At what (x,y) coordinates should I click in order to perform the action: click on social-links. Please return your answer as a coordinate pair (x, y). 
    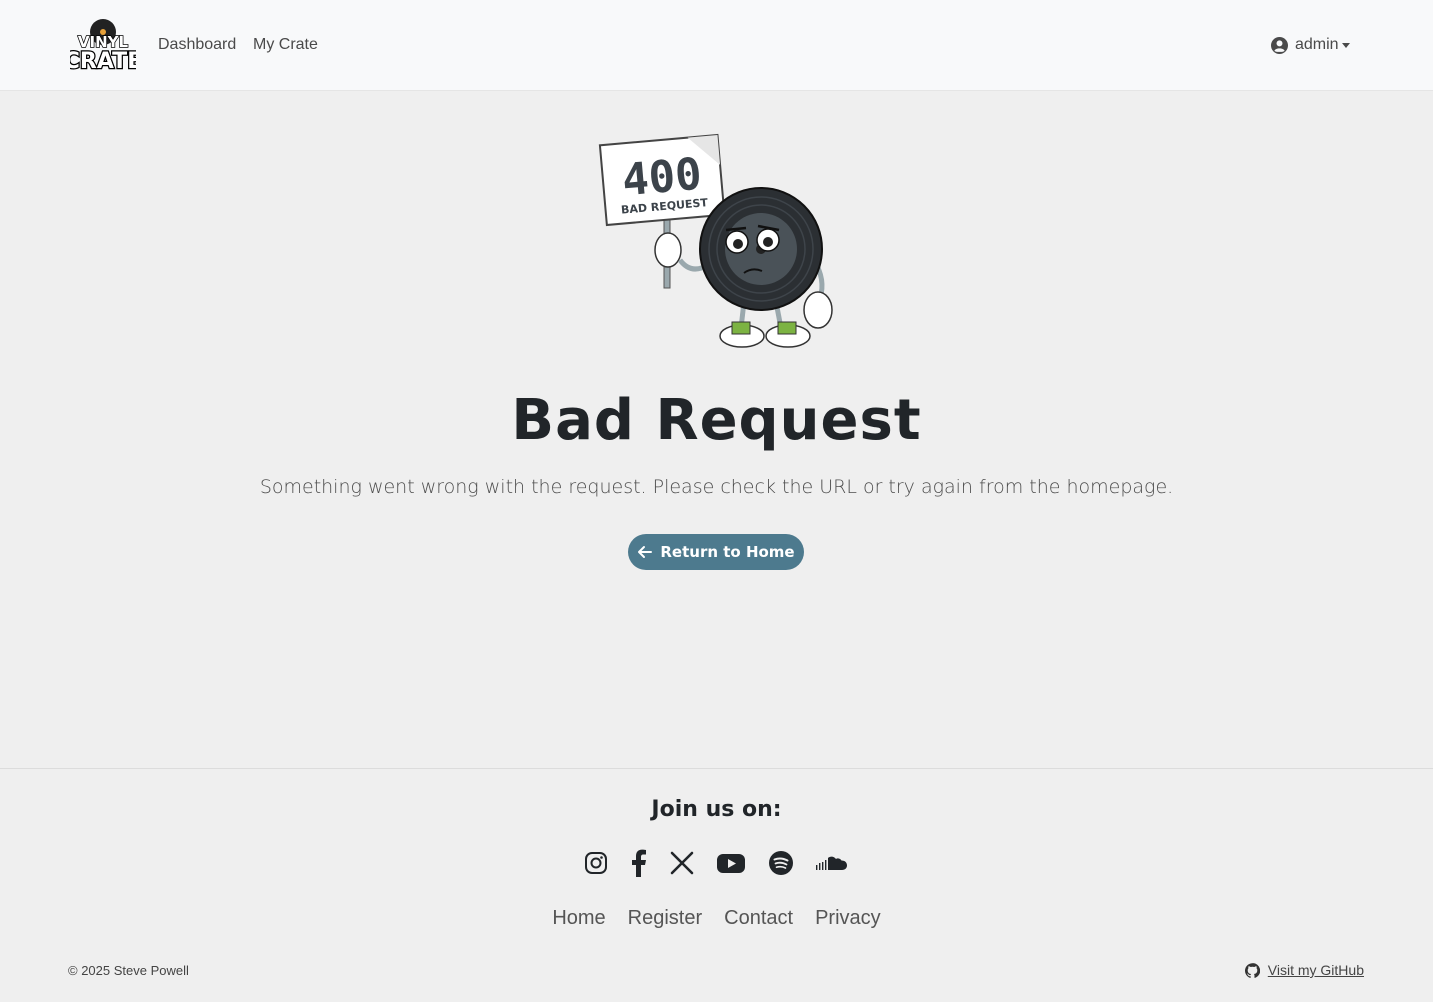
    Looking at the image, I should click on (717, 863).